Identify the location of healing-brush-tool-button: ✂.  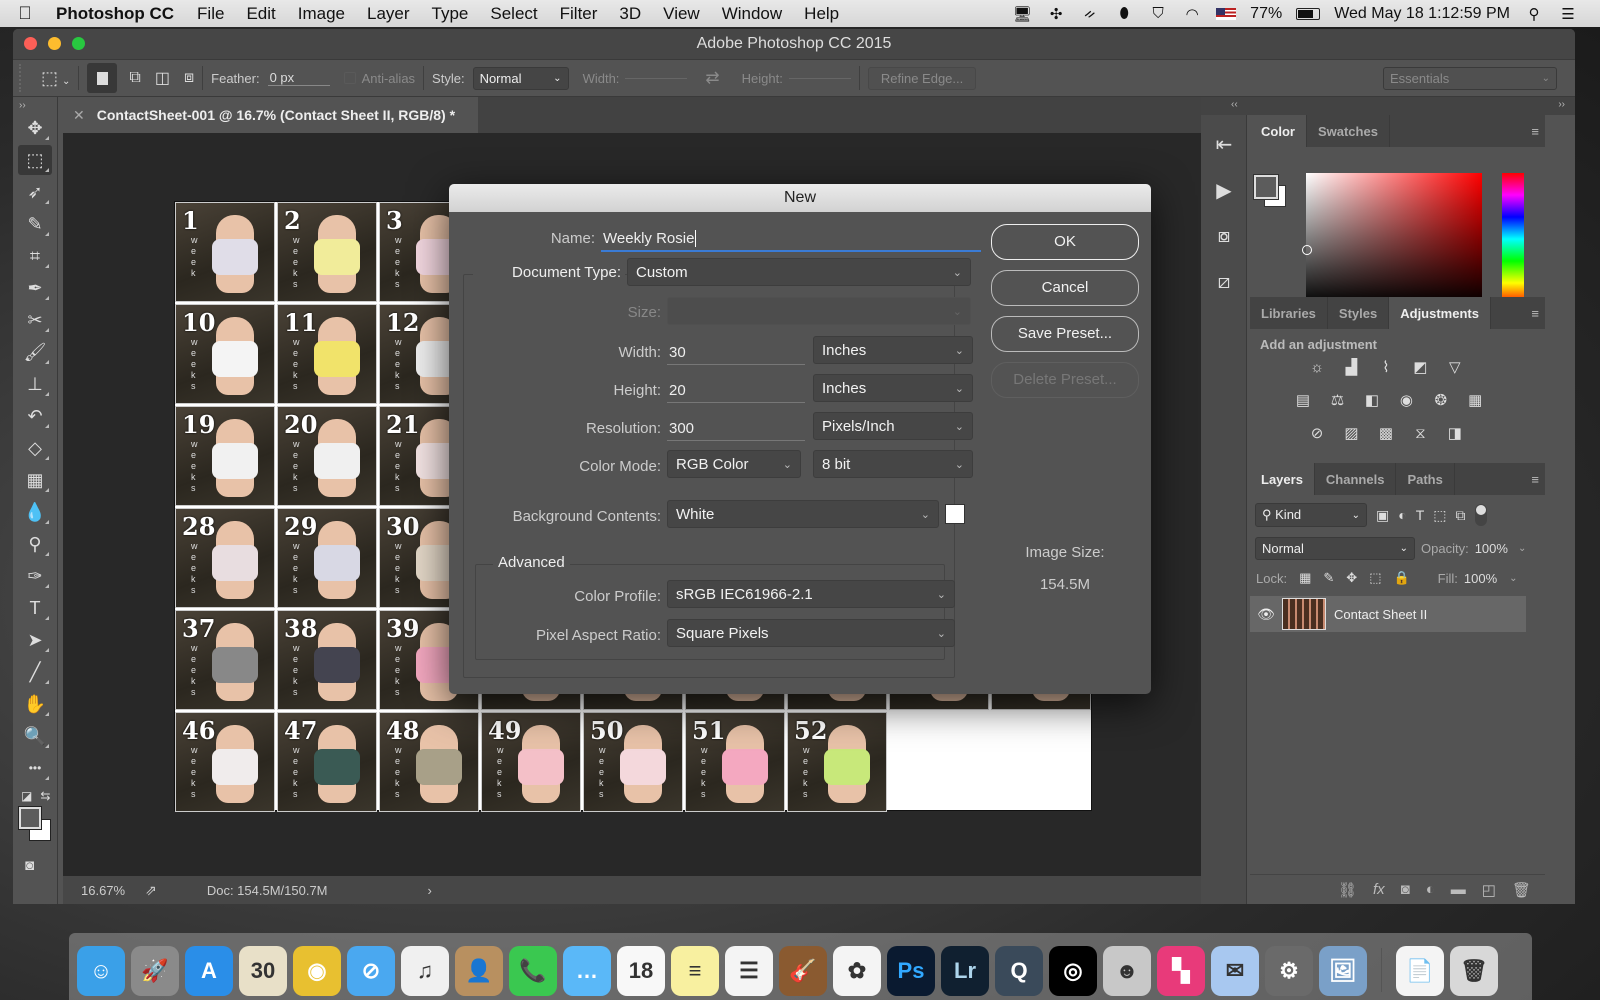
(35, 320).